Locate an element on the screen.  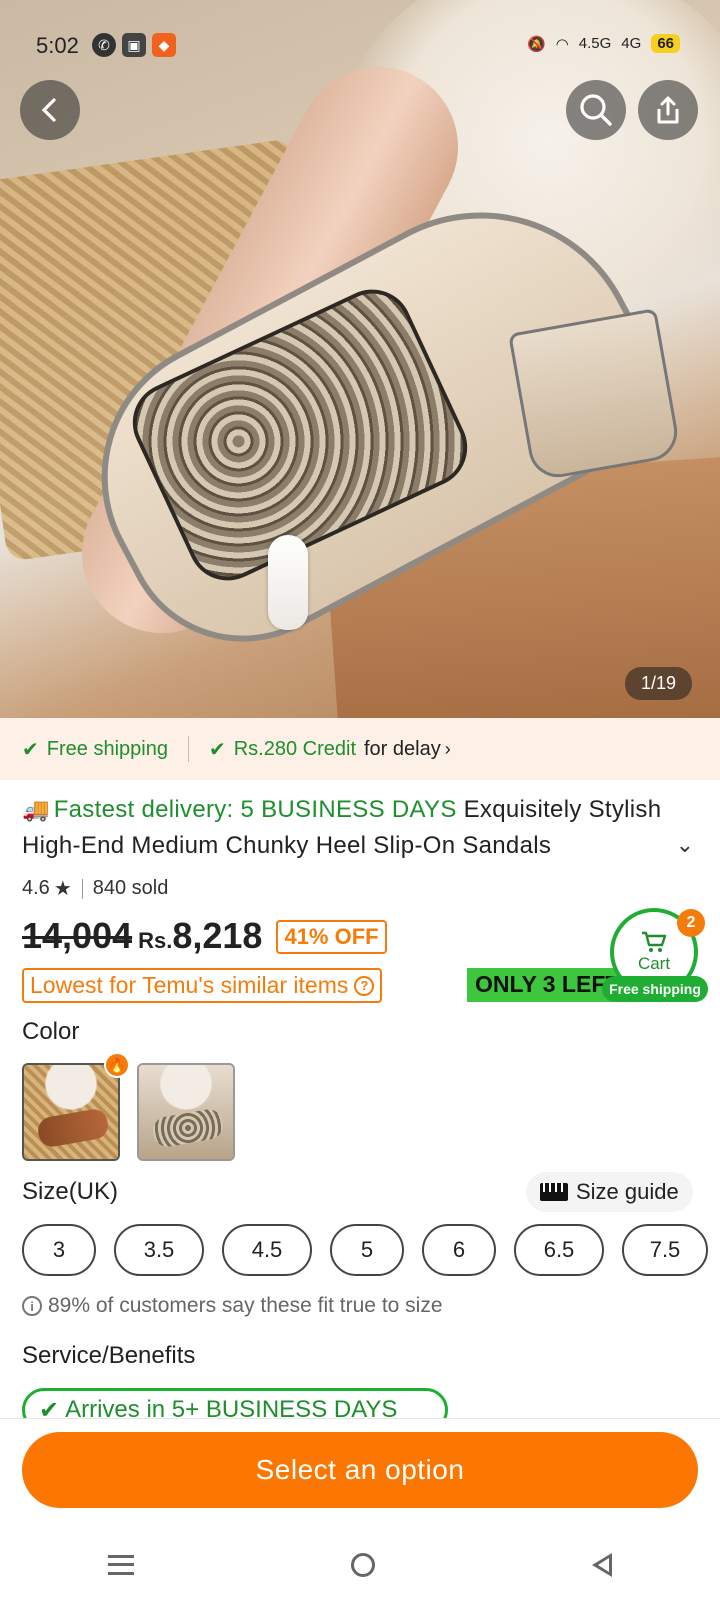
search-icon is located at coordinates (596, 110).